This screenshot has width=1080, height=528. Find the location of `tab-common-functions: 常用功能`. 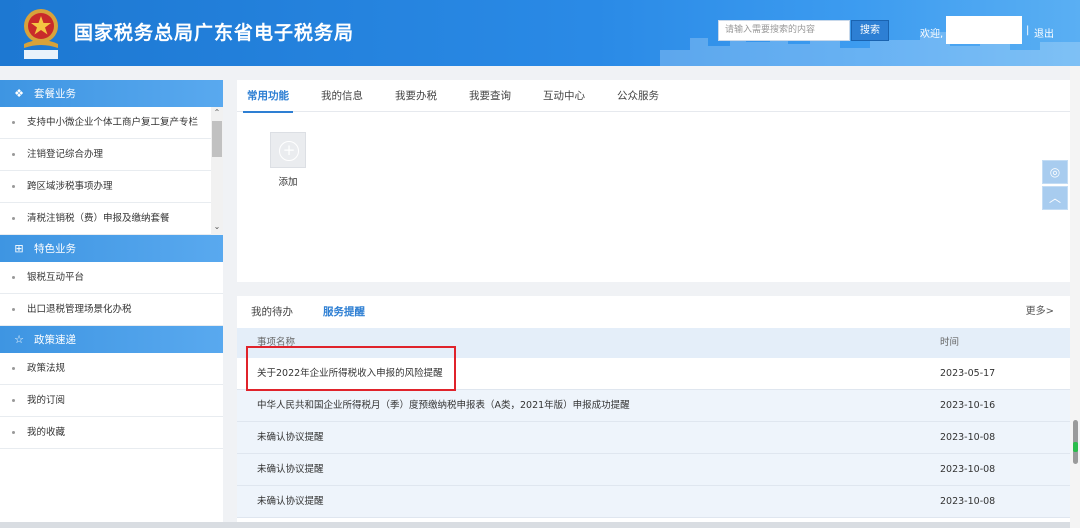

tab-common-functions: 常用功能 is located at coordinates (268, 96).